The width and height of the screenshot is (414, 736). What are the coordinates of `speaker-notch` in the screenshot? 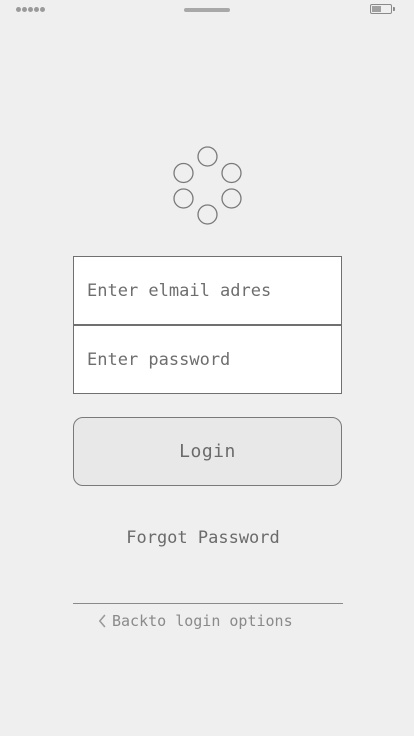 It's located at (207, 10).